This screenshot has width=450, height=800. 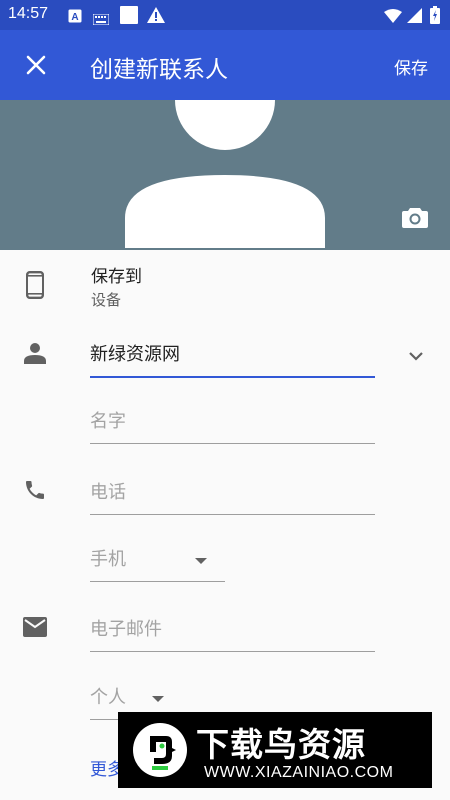 I want to click on close-icon, so click(x=36, y=65).